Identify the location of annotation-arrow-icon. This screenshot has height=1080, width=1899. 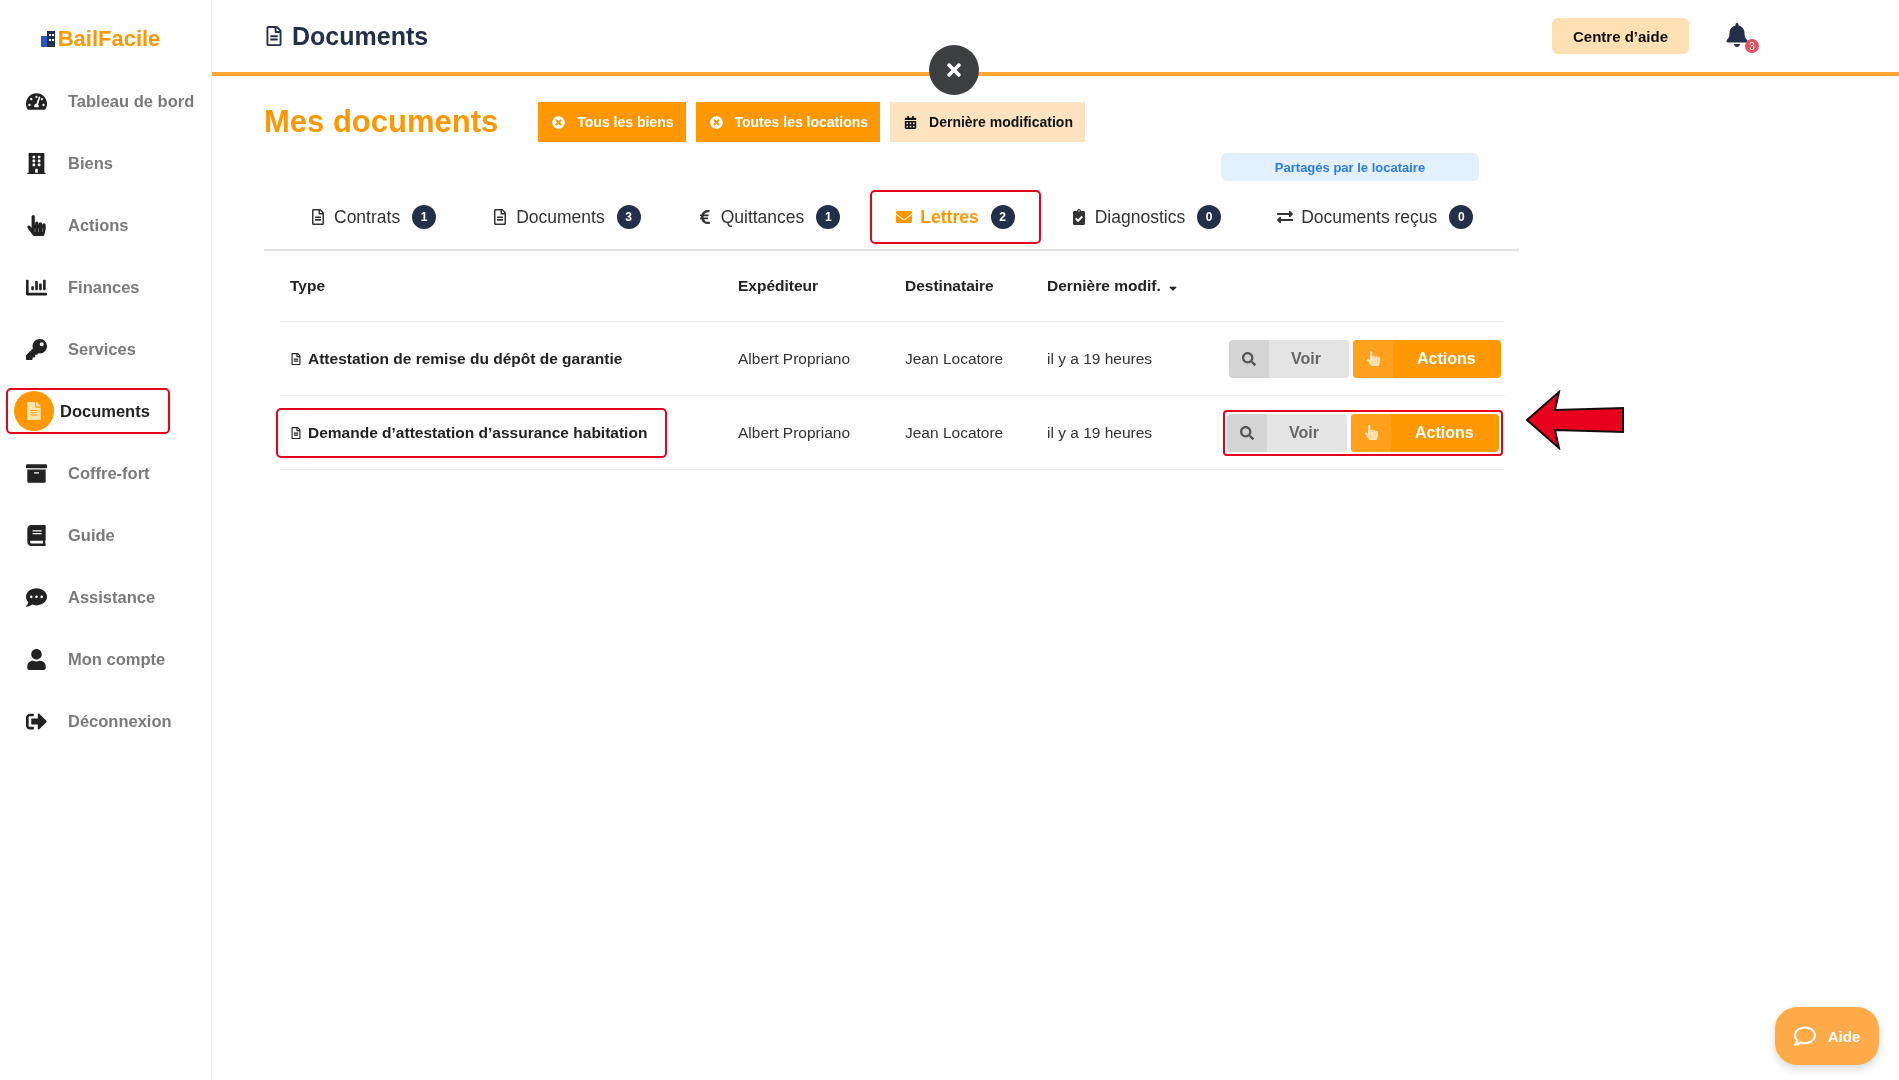
(1575, 420).